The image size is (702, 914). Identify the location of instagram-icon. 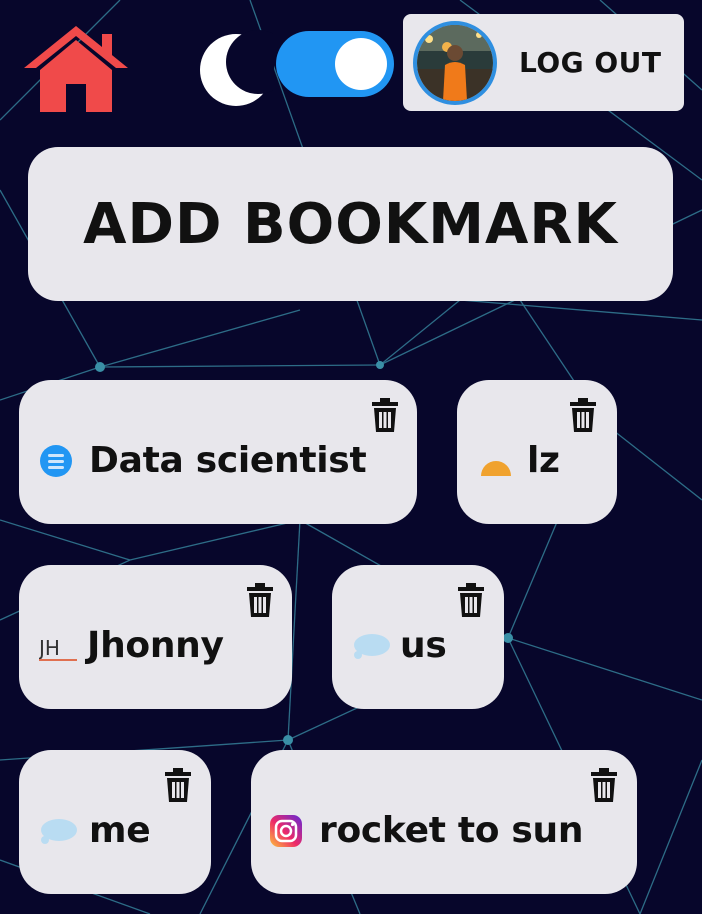
(286, 831).